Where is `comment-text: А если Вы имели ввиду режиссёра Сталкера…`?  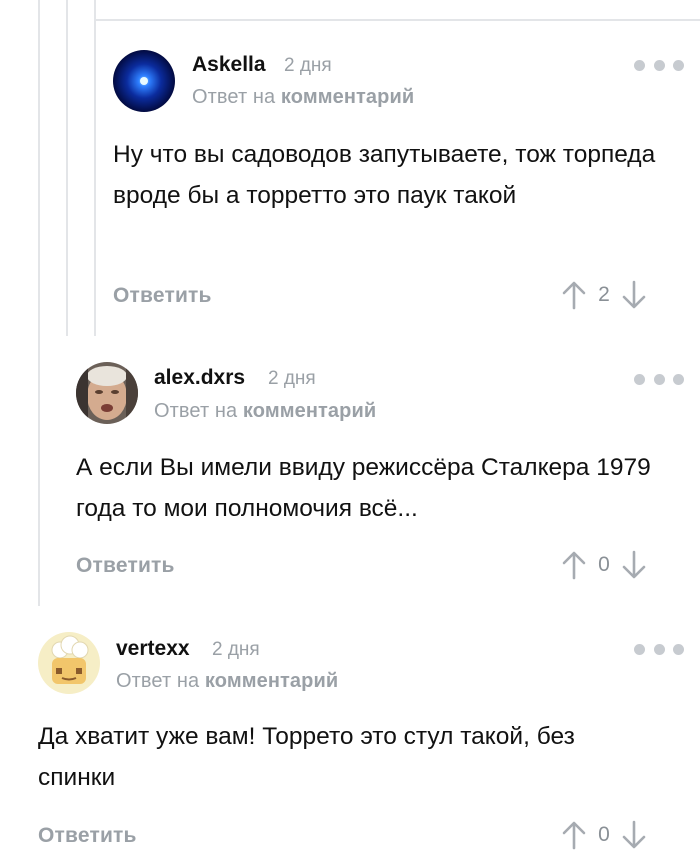 comment-text: А если Вы имели ввиду режиссёра Сталкера… is located at coordinates (363, 488).